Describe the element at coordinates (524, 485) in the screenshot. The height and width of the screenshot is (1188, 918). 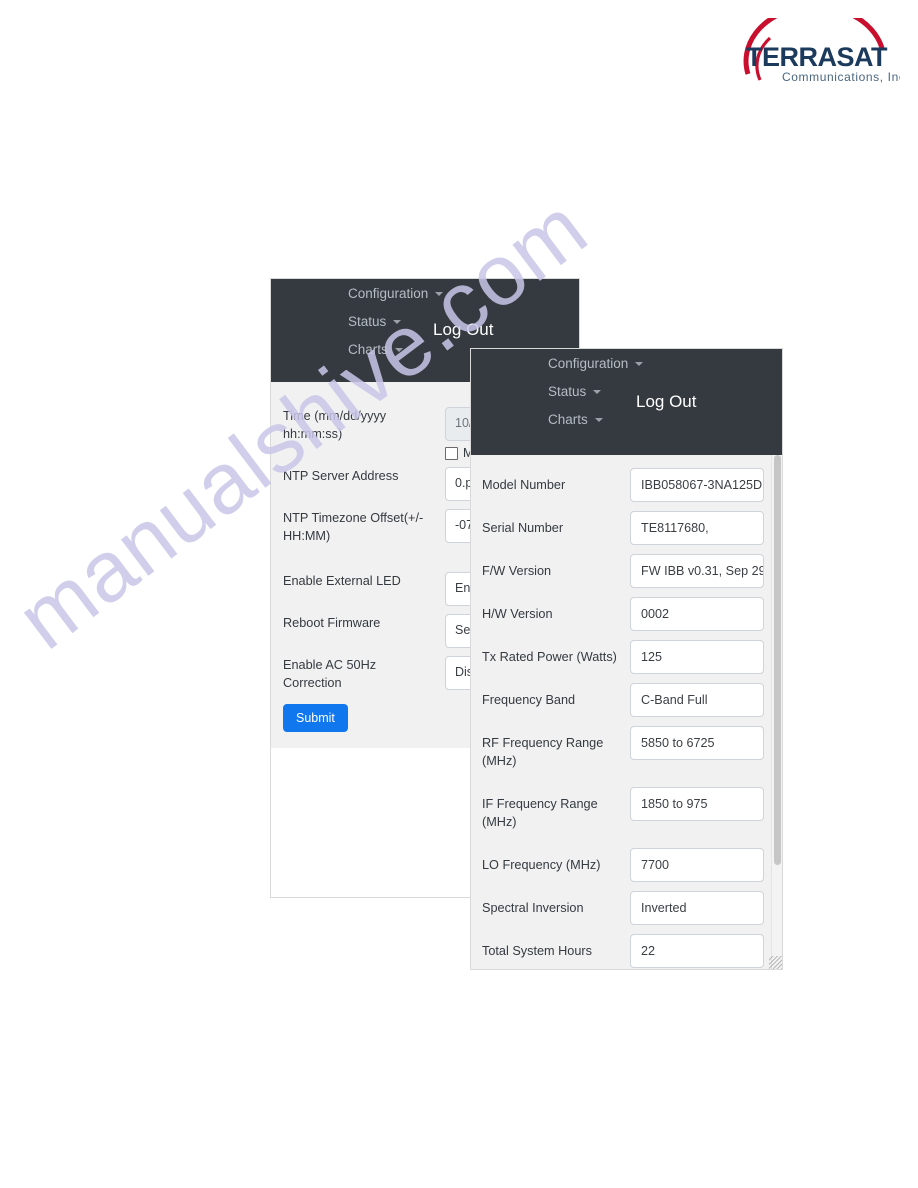
I see `model-number-label: Model Number` at that location.